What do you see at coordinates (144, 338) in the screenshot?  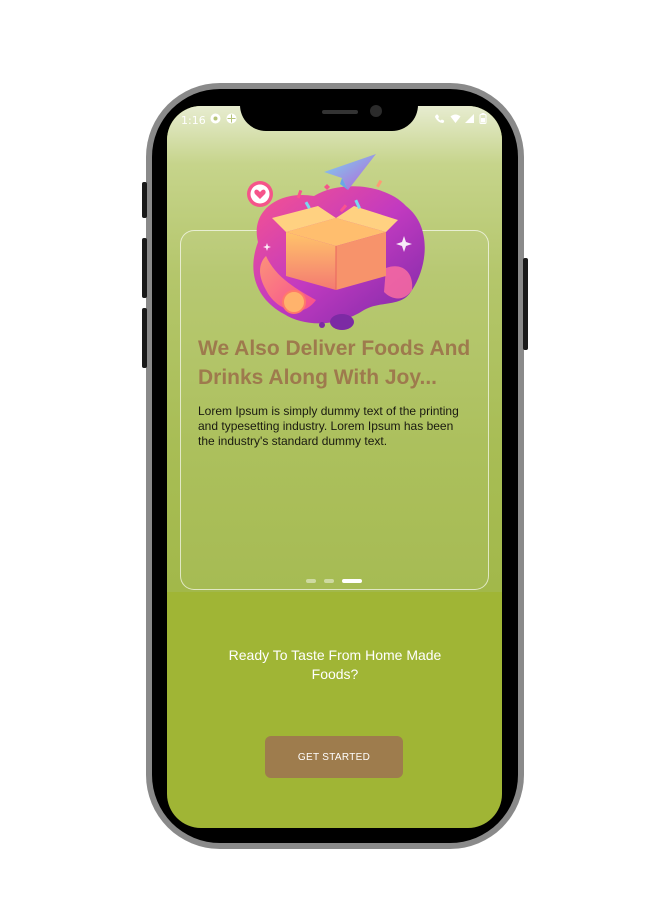 I see `volume-down-button` at bounding box center [144, 338].